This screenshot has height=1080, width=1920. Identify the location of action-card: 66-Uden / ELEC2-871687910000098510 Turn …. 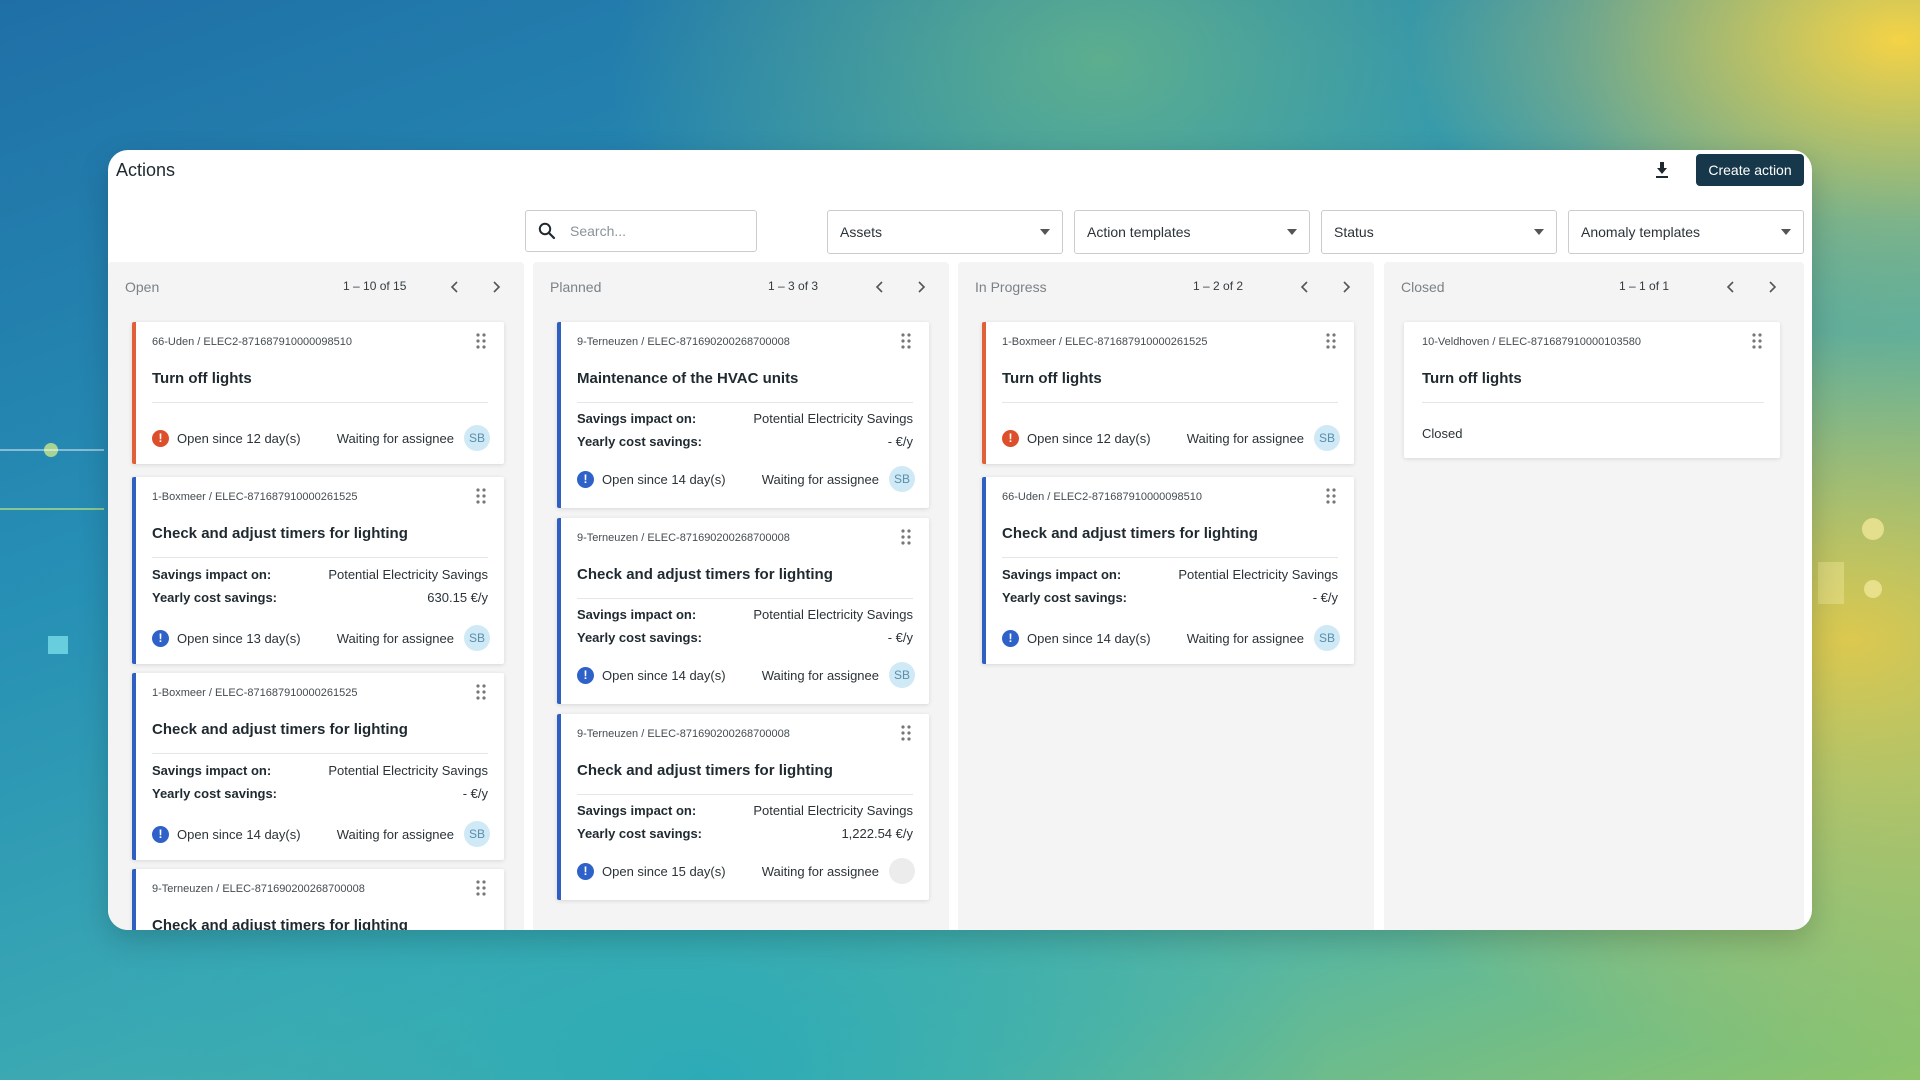
(318, 393).